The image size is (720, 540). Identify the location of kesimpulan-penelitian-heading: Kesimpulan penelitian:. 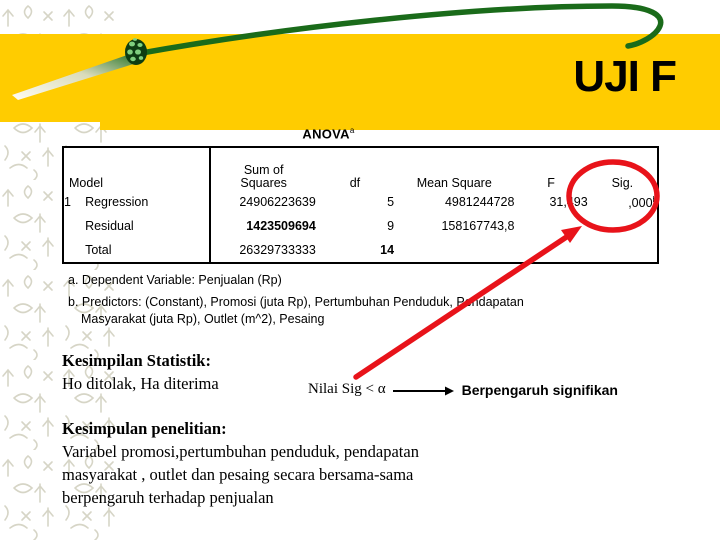
(144, 428).